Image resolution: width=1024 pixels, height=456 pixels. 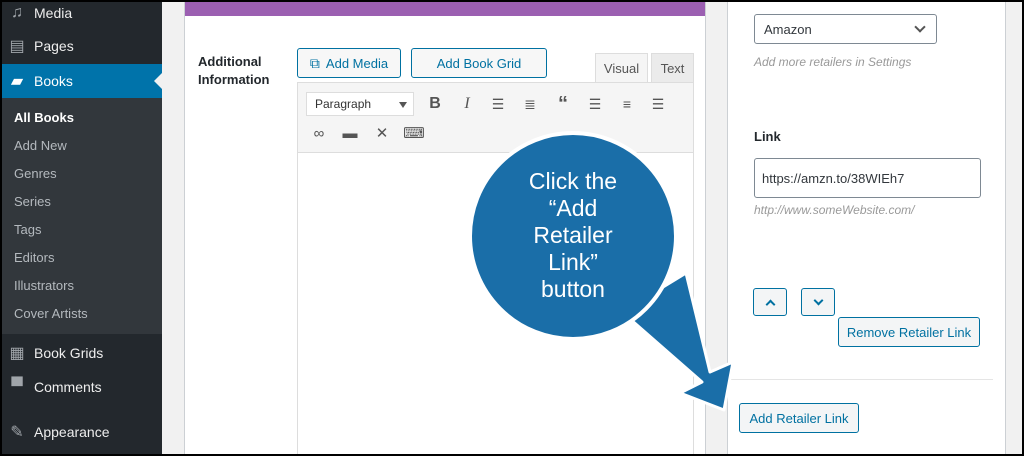 What do you see at coordinates (845, 29) in the screenshot?
I see `retailer-select: Amazon` at bounding box center [845, 29].